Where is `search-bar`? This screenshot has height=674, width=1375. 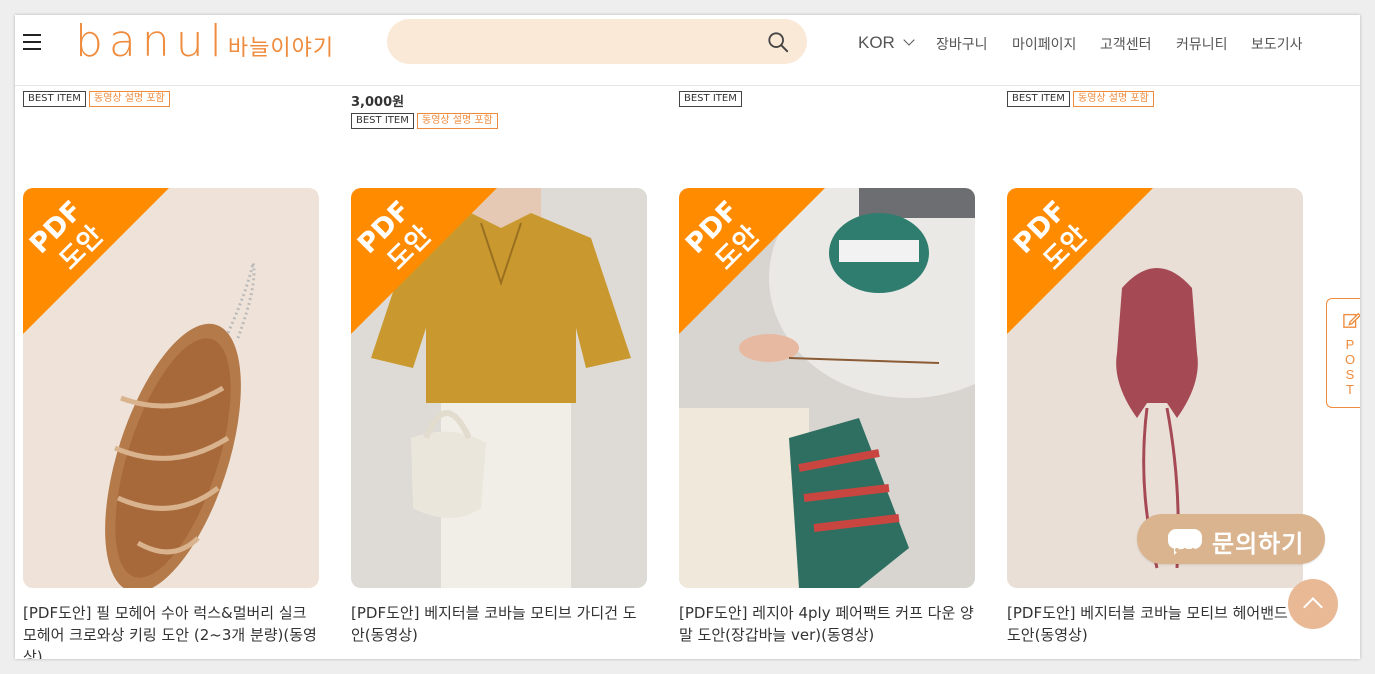 search-bar is located at coordinates (597, 42).